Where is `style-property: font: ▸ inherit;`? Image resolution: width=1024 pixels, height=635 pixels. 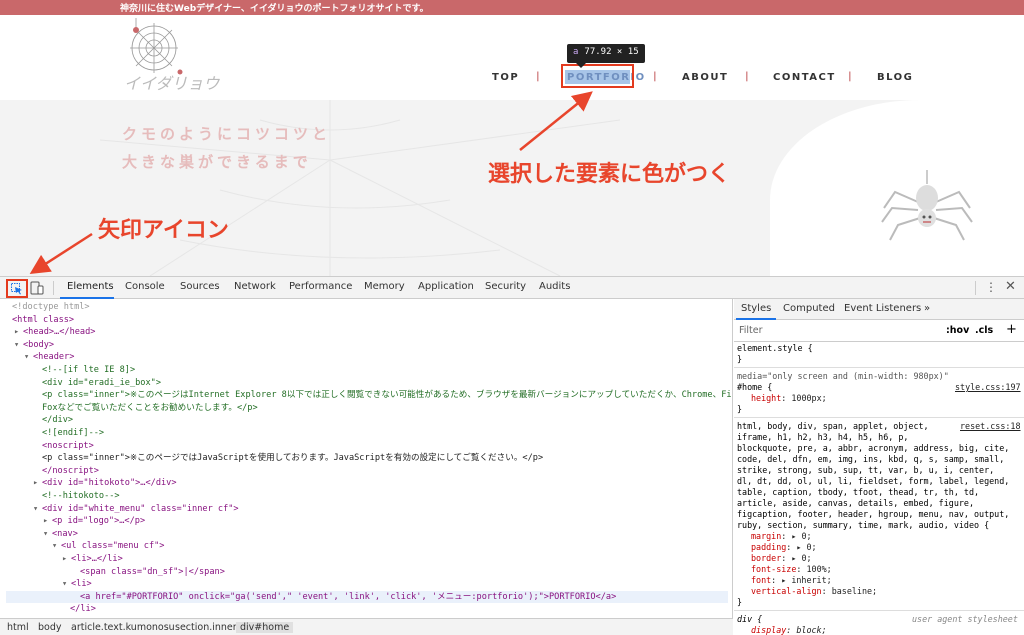
style-property: font: ▸ inherit; is located at coordinates (791, 580).